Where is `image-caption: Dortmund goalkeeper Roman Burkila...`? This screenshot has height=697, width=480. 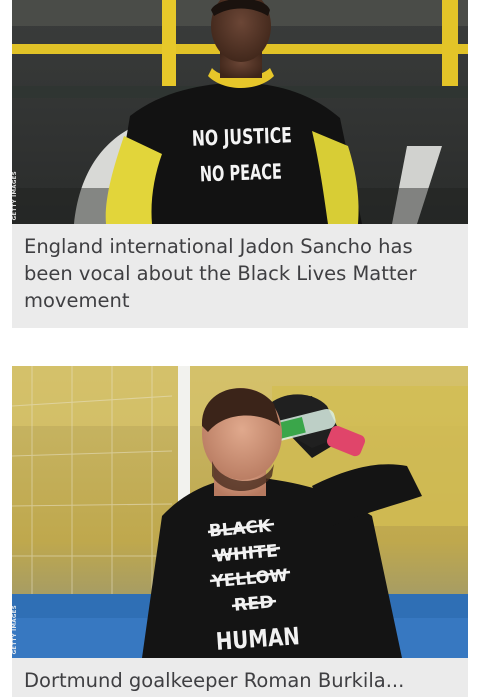
image-caption: Dortmund goalkeeper Roman Burkila... is located at coordinates (240, 677).